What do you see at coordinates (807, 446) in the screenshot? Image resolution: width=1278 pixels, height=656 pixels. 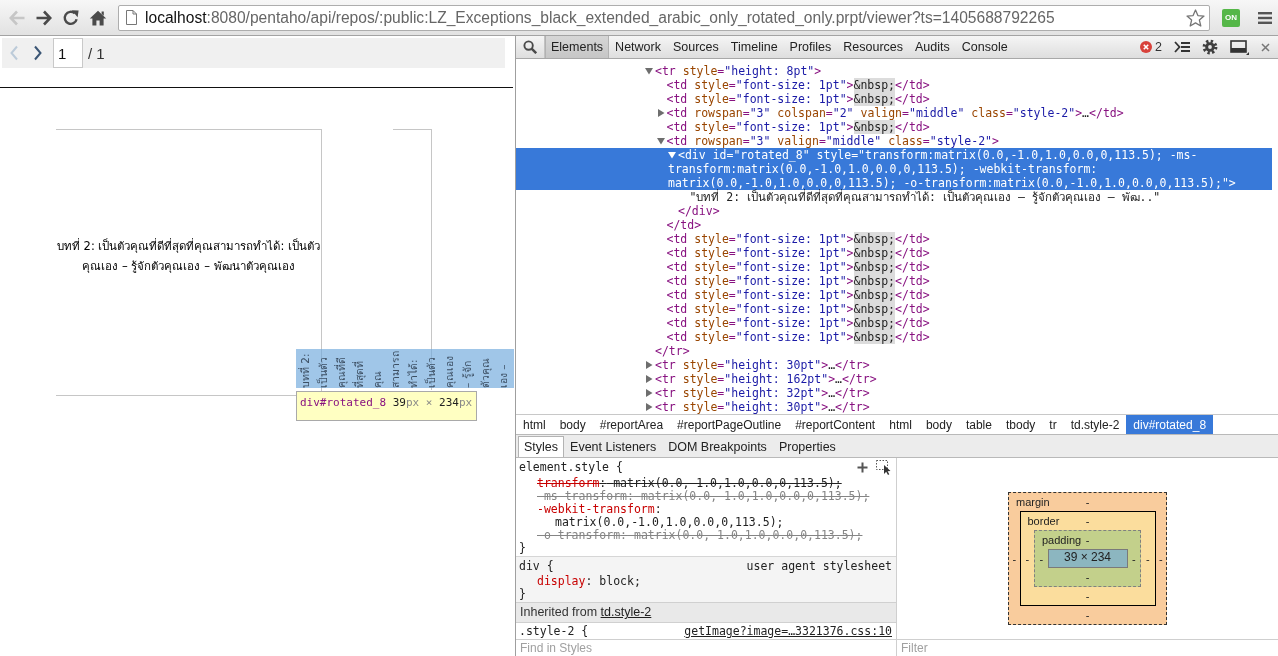 I see `sidebar-tab: Properties` at bounding box center [807, 446].